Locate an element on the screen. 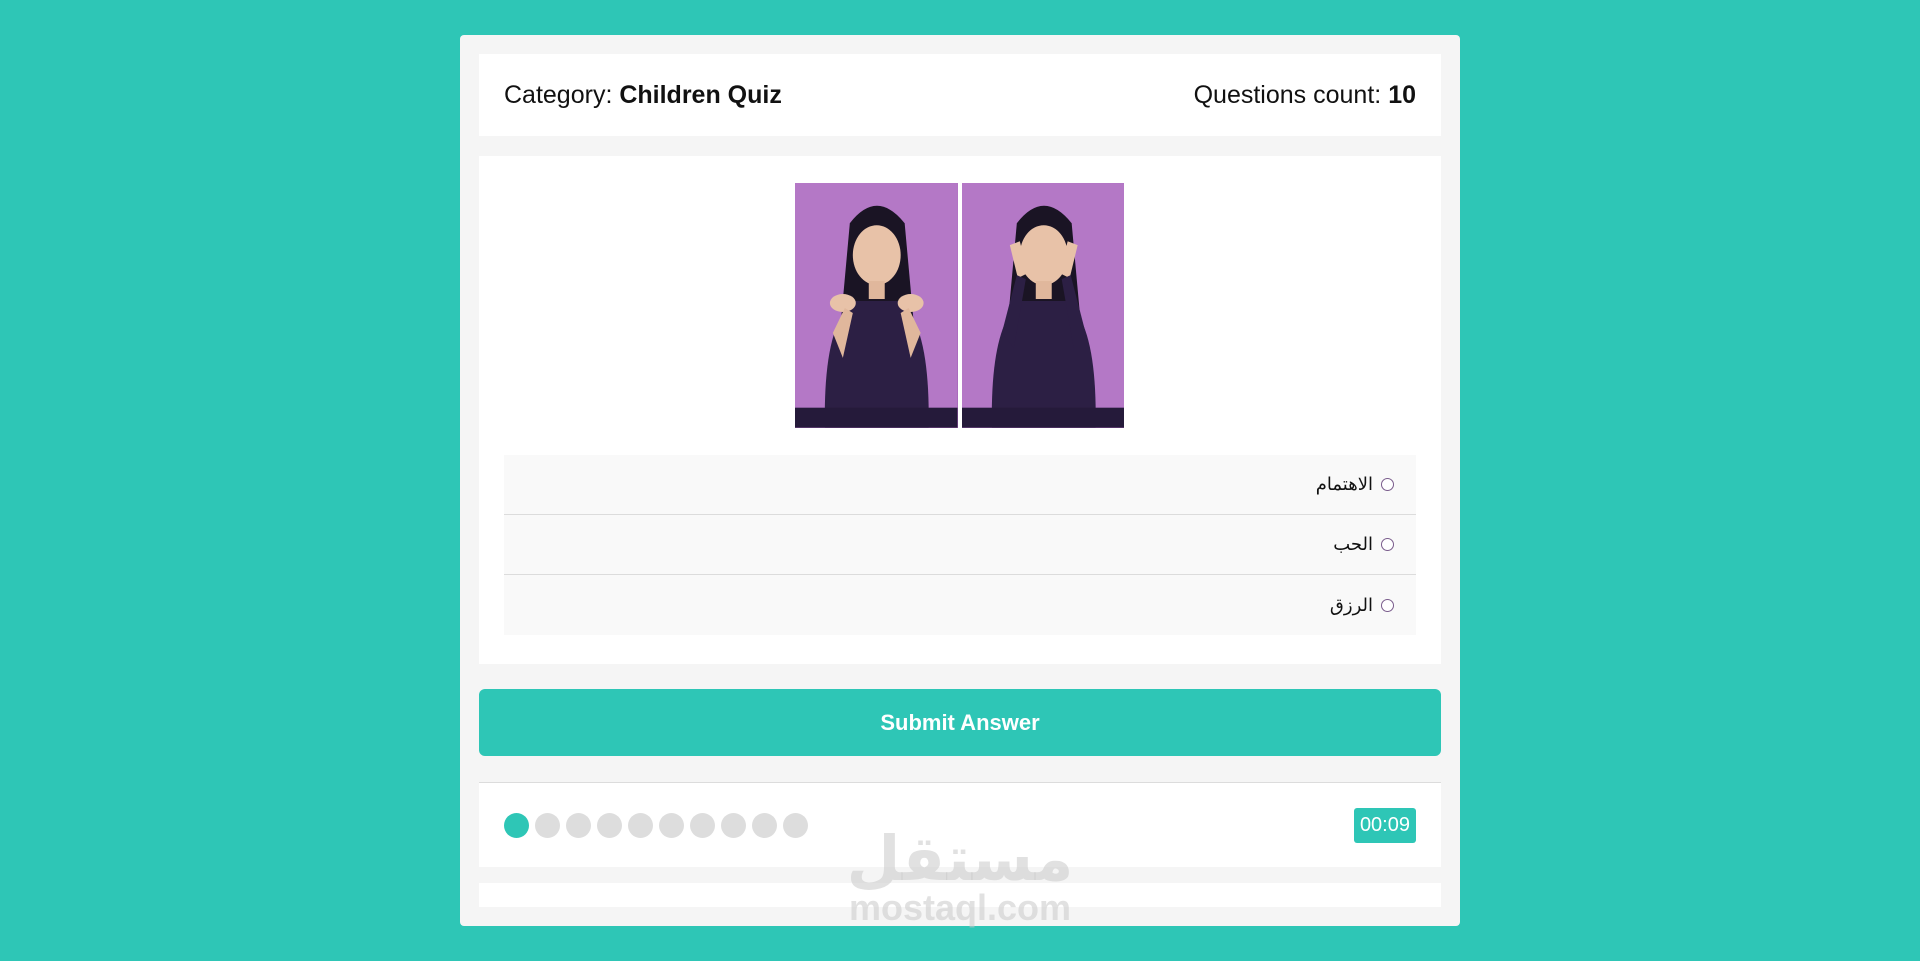 The width and height of the screenshot is (1920, 961). questions-count: Questions count: 10 is located at coordinates (1305, 95).